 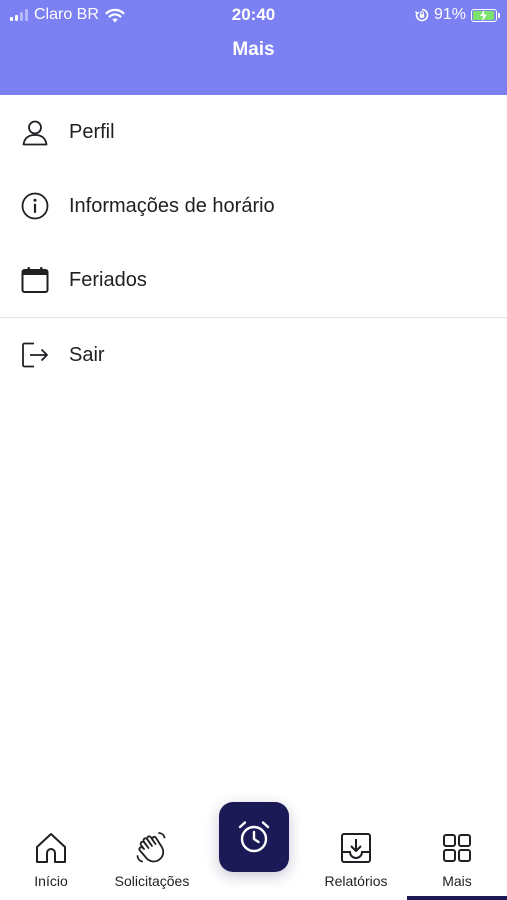 I want to click on orientation-lock-icon, so click(x=421, y=15).